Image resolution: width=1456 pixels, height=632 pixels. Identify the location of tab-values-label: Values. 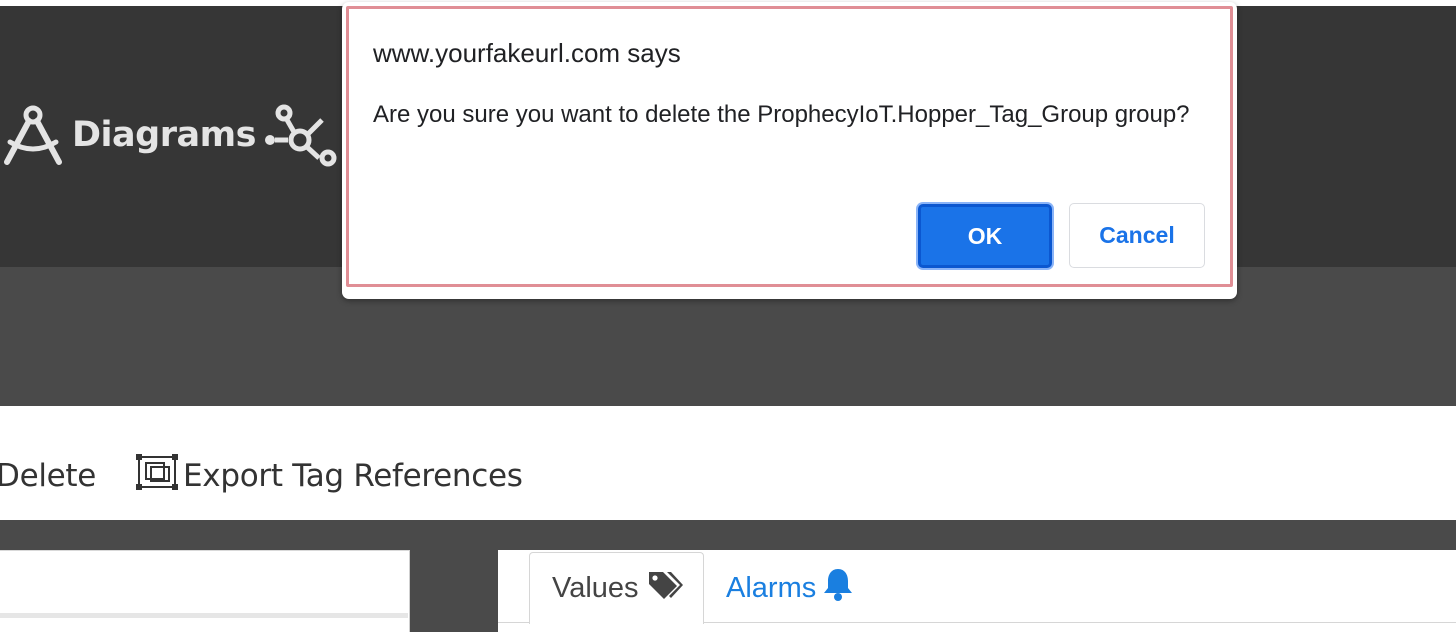
(595, 588).